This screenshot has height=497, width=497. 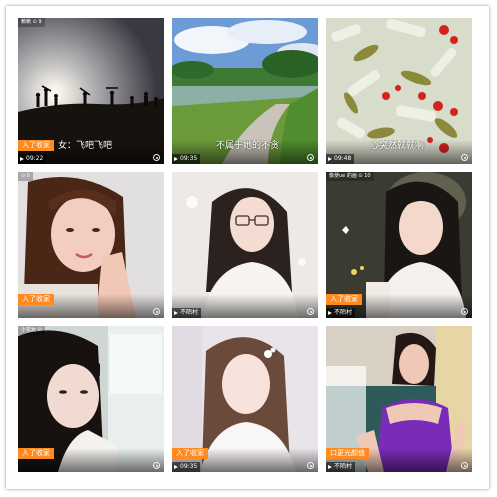 I want to click on duration-text: 09:22, so click(x=35, y=158).